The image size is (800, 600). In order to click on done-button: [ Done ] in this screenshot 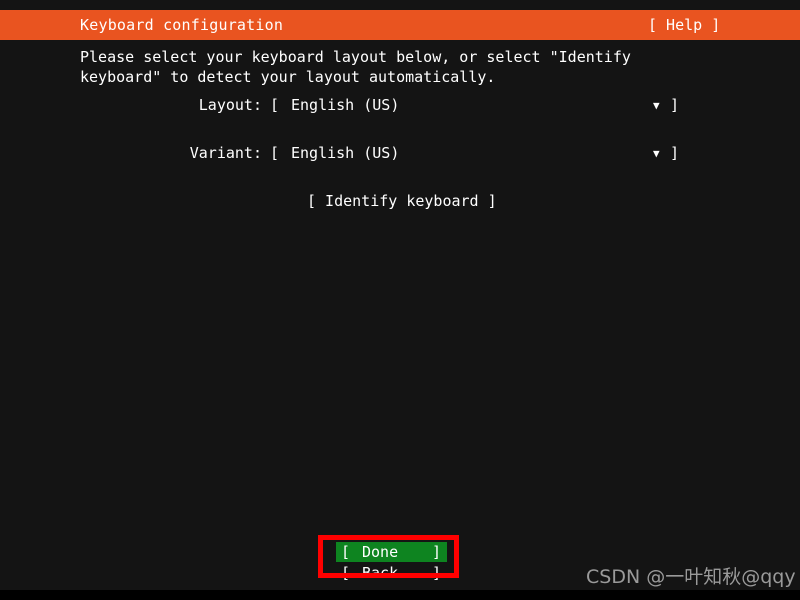, I will do `click(391, 552)`.